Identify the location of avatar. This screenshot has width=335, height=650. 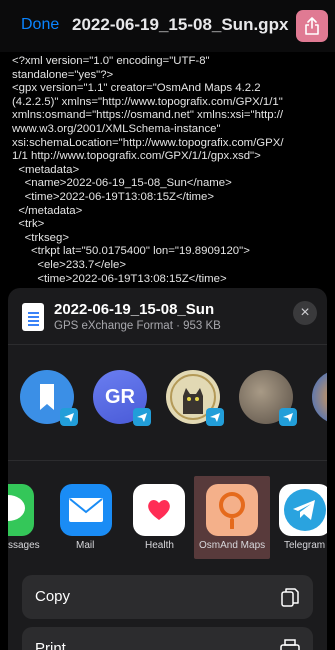
(319, 397).